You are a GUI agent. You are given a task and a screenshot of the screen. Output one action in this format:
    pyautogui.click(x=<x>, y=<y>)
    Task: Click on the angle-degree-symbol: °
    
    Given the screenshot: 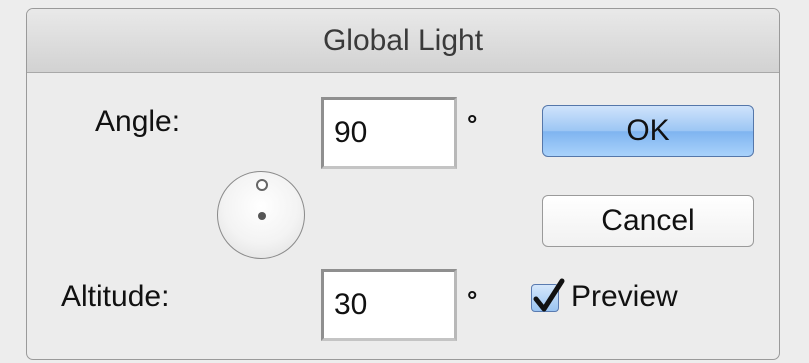 What is the action you would take?
    pyautogui.click(x=472, y=124)
    